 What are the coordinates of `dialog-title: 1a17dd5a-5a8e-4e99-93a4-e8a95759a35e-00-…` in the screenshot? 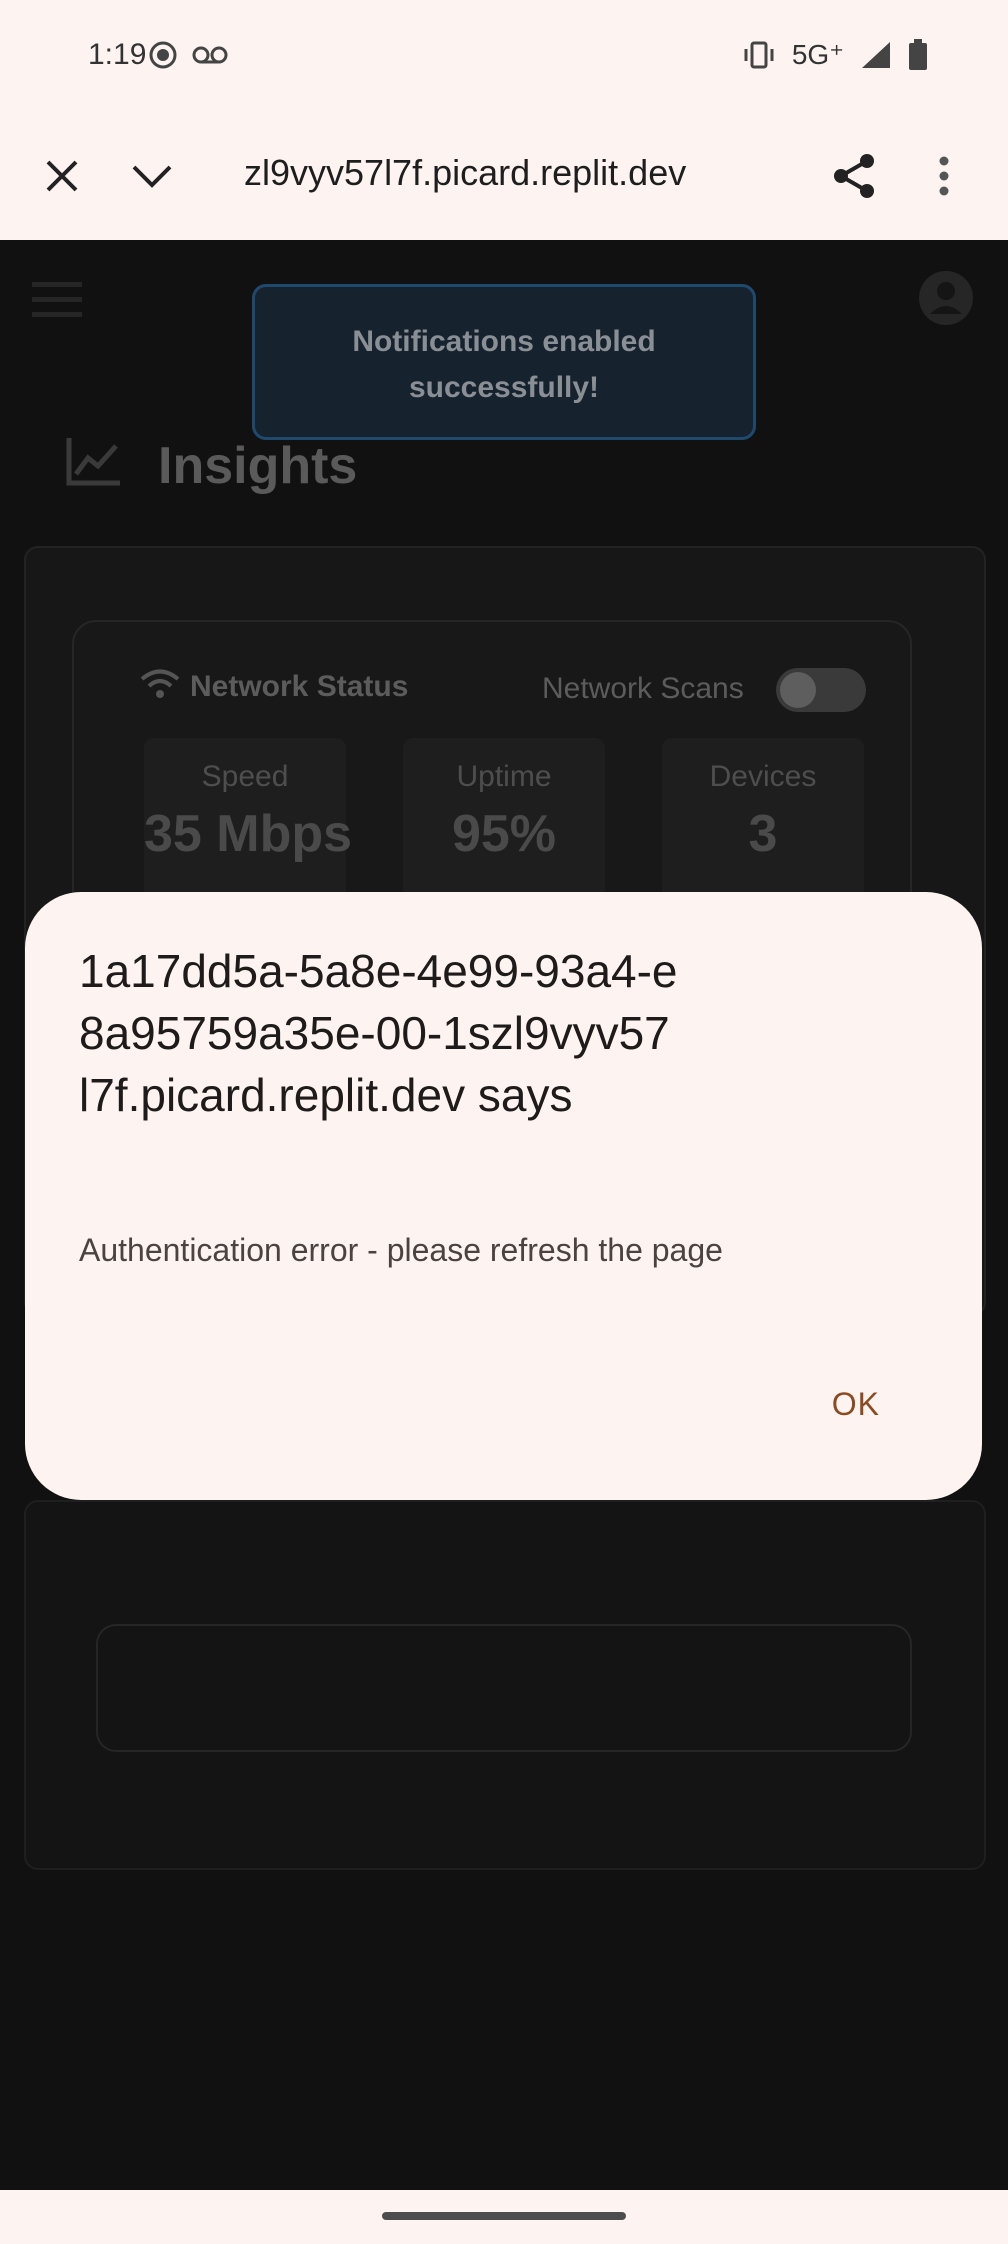 It's located at (378, 1033).